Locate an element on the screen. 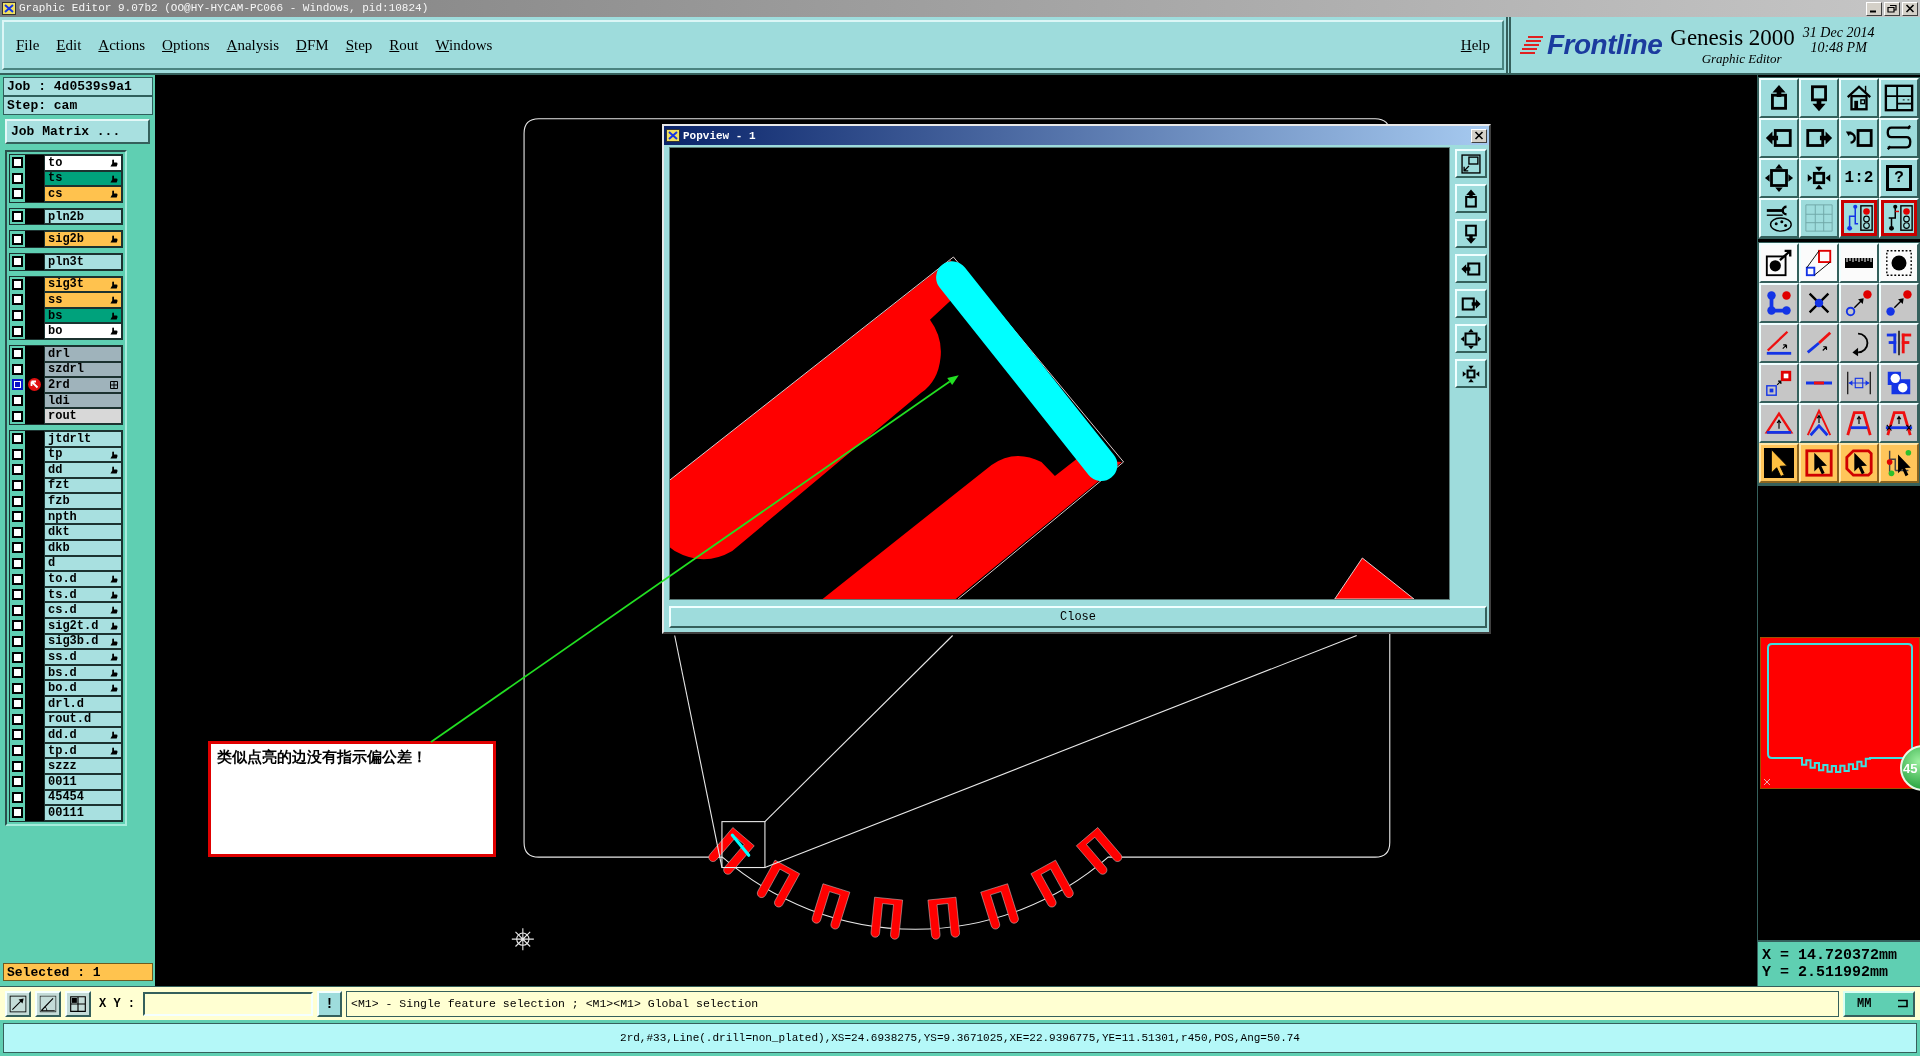  layer-item: szzz is located at coordinates (83, 766).